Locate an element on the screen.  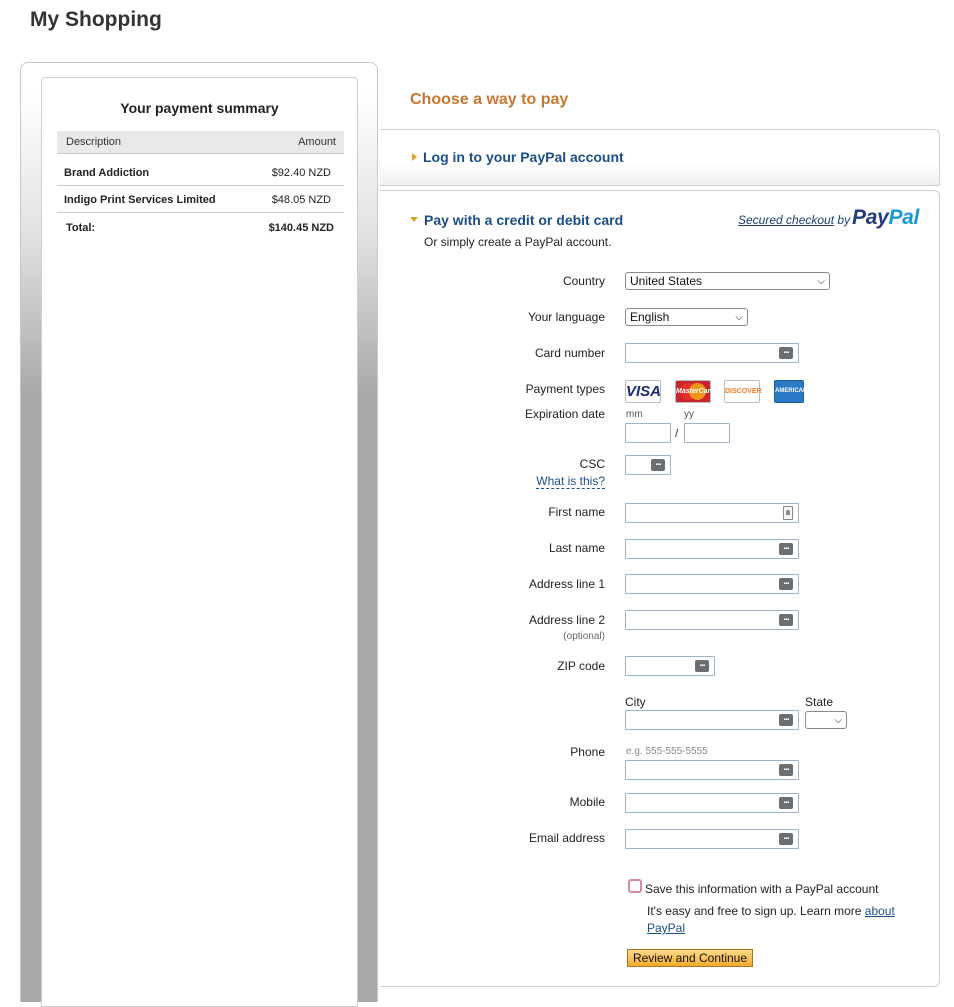
summary-row: Brand Addiction $92.40 NZD is located at coordinates (200, 172).